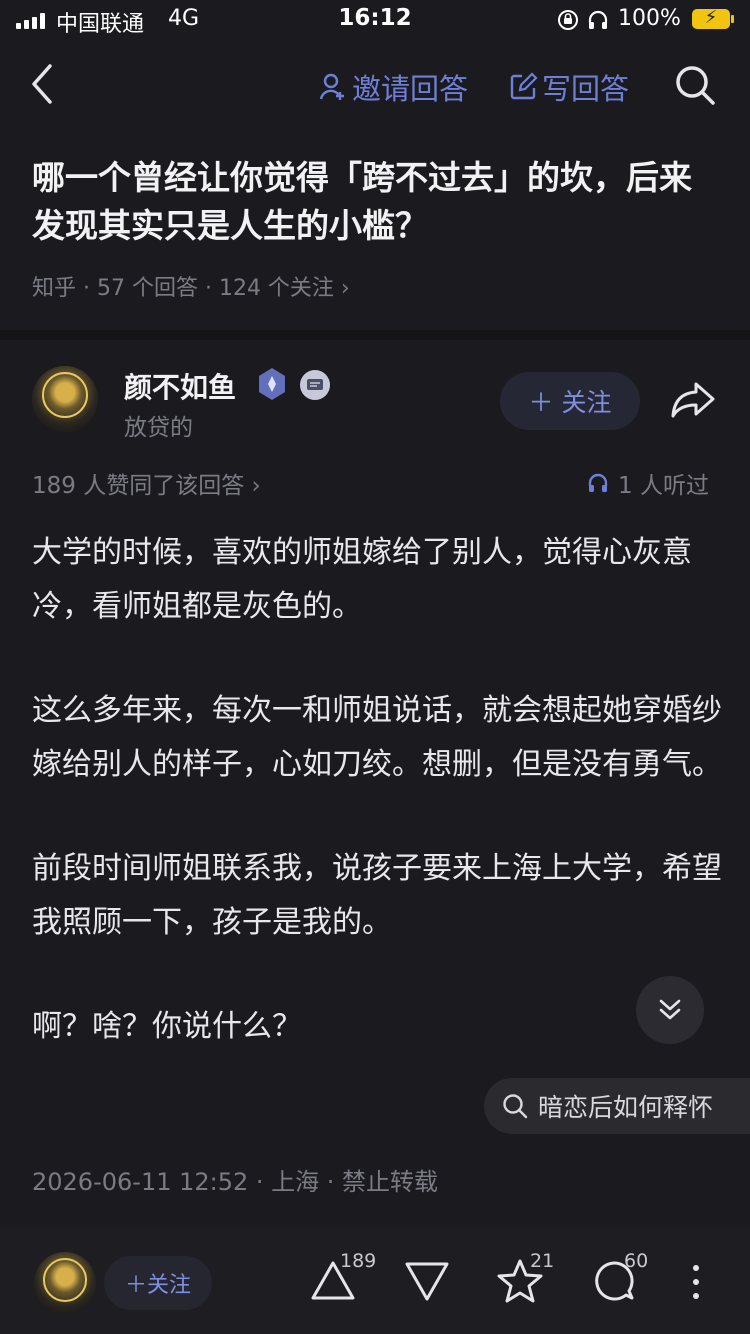  Describe the element at coordinates (315, 385) in the screenshot. I see `message-badge-icon` at that location.